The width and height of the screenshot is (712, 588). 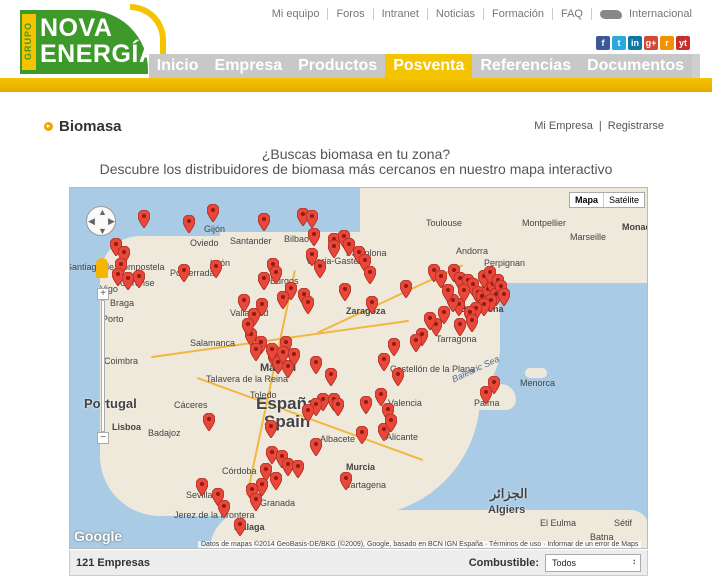 What do you see at coordinates (643, 43) in the screenshot?
I see `social-links: f t in g+ r yt` at bounding box center [643, 43].